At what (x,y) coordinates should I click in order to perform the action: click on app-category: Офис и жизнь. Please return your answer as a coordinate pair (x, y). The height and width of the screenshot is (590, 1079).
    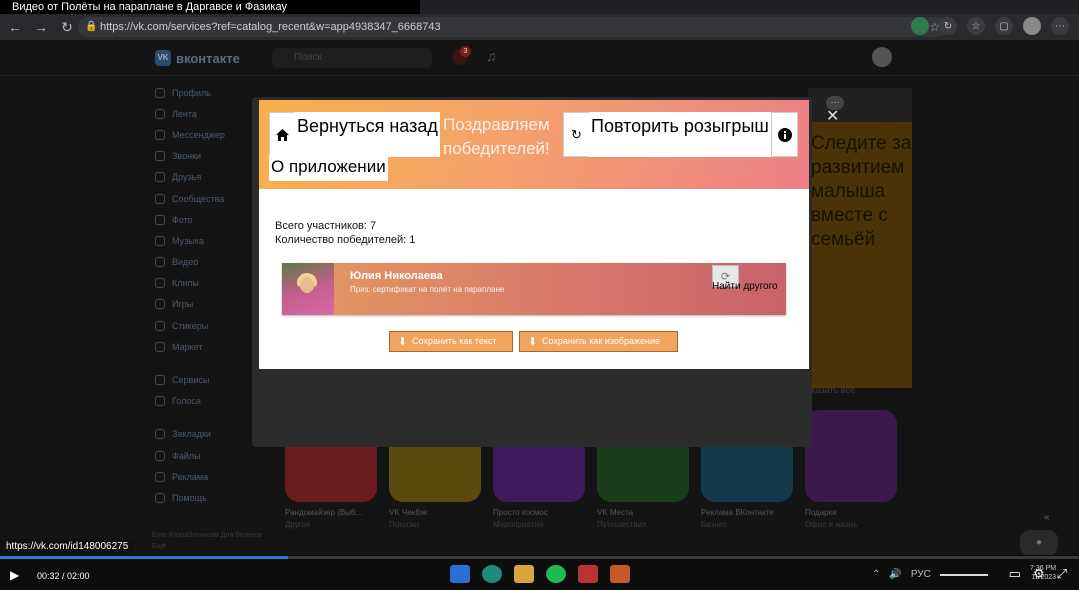
    Looking at the image, I should click on (831, 524).